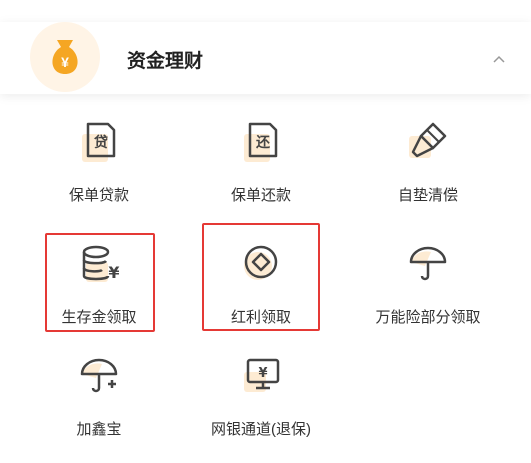 Image resolution: width=531 pixels, height=463 pixels. Describe the element at coordinates (99, 429) in the screenshot. I see `grid-item-label: 加鑫宝` at that location.